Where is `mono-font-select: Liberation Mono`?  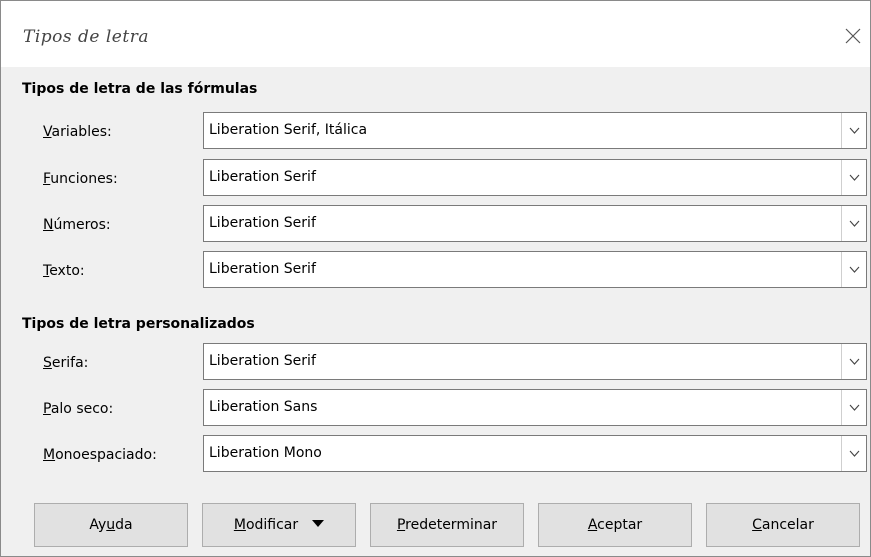
mono-font-select: Liberation Mono is located at coordinates (535, 453).